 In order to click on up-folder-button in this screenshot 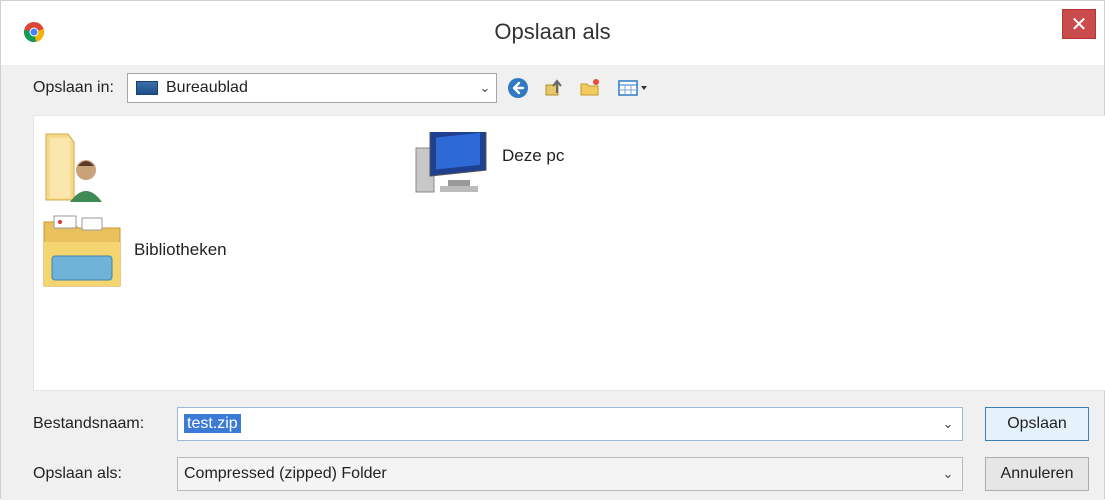, I will do `click(554, 88)`.